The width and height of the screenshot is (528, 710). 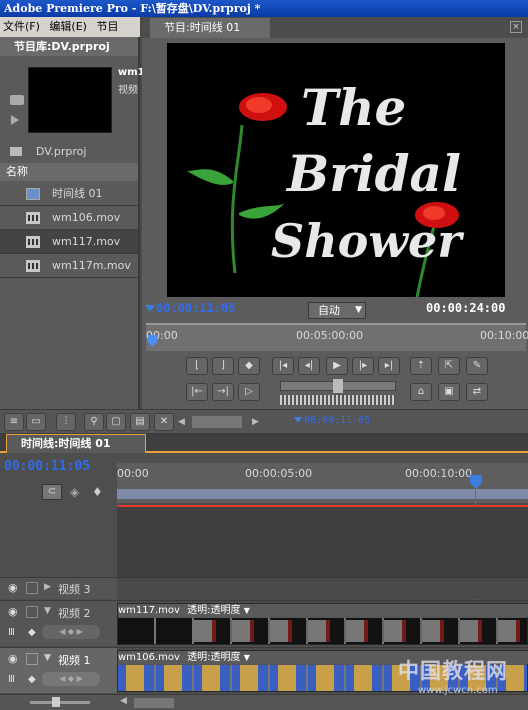 I want to click on goto-out-button: ▸|, so click(x=389, y=366).